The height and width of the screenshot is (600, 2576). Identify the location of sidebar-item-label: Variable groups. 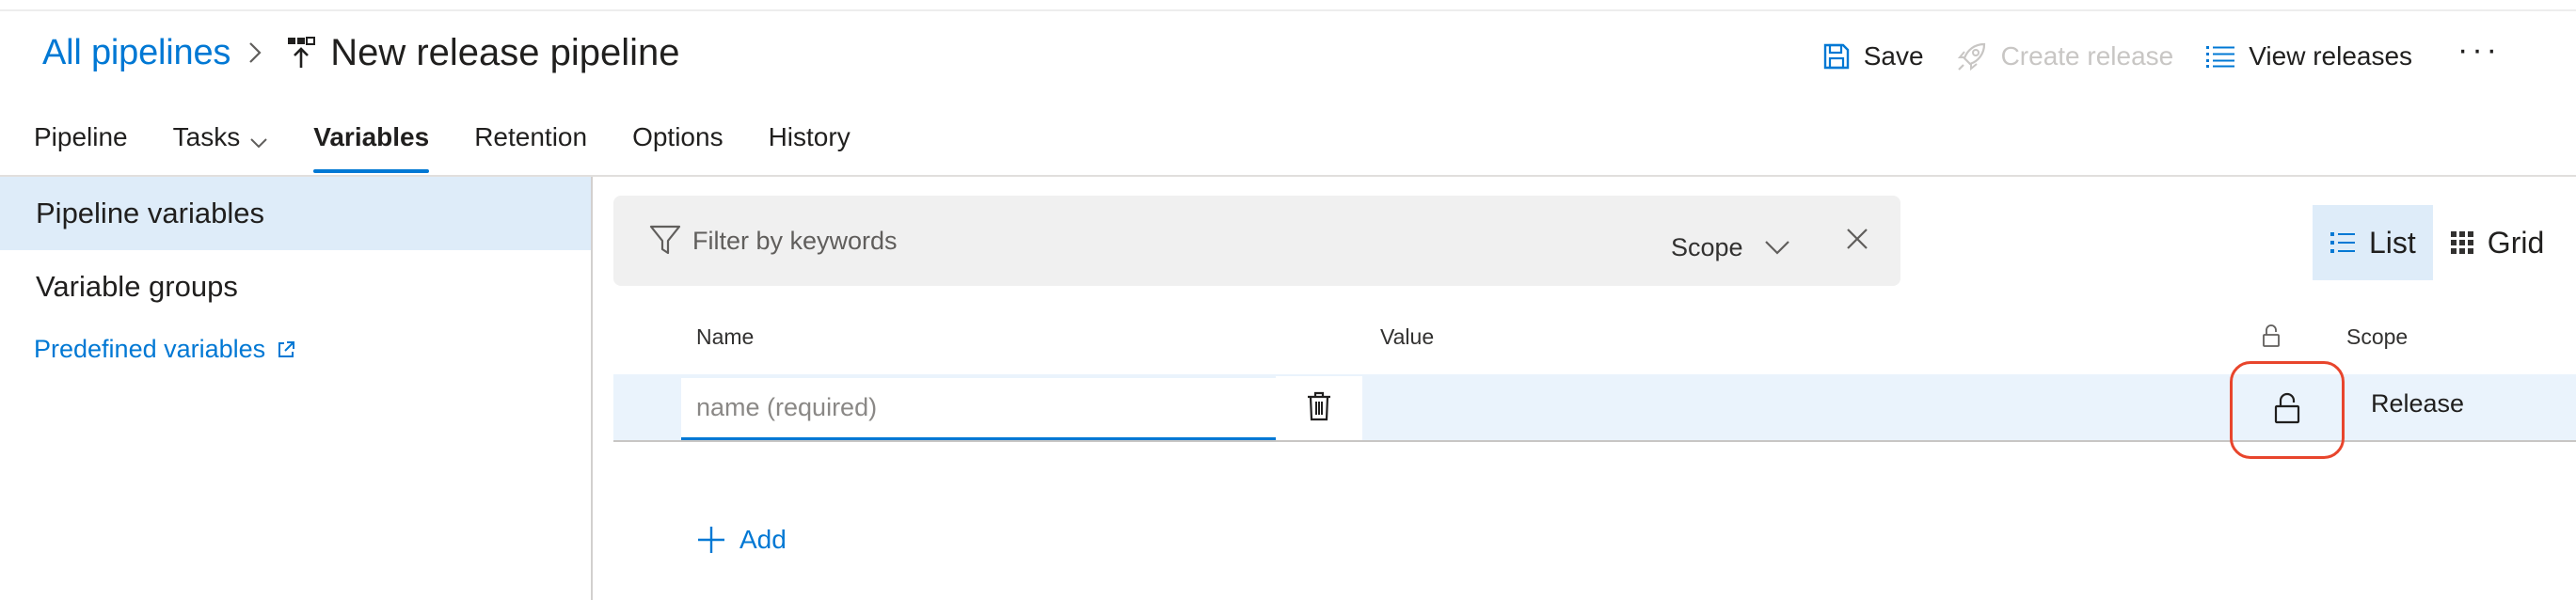
(137, 286).